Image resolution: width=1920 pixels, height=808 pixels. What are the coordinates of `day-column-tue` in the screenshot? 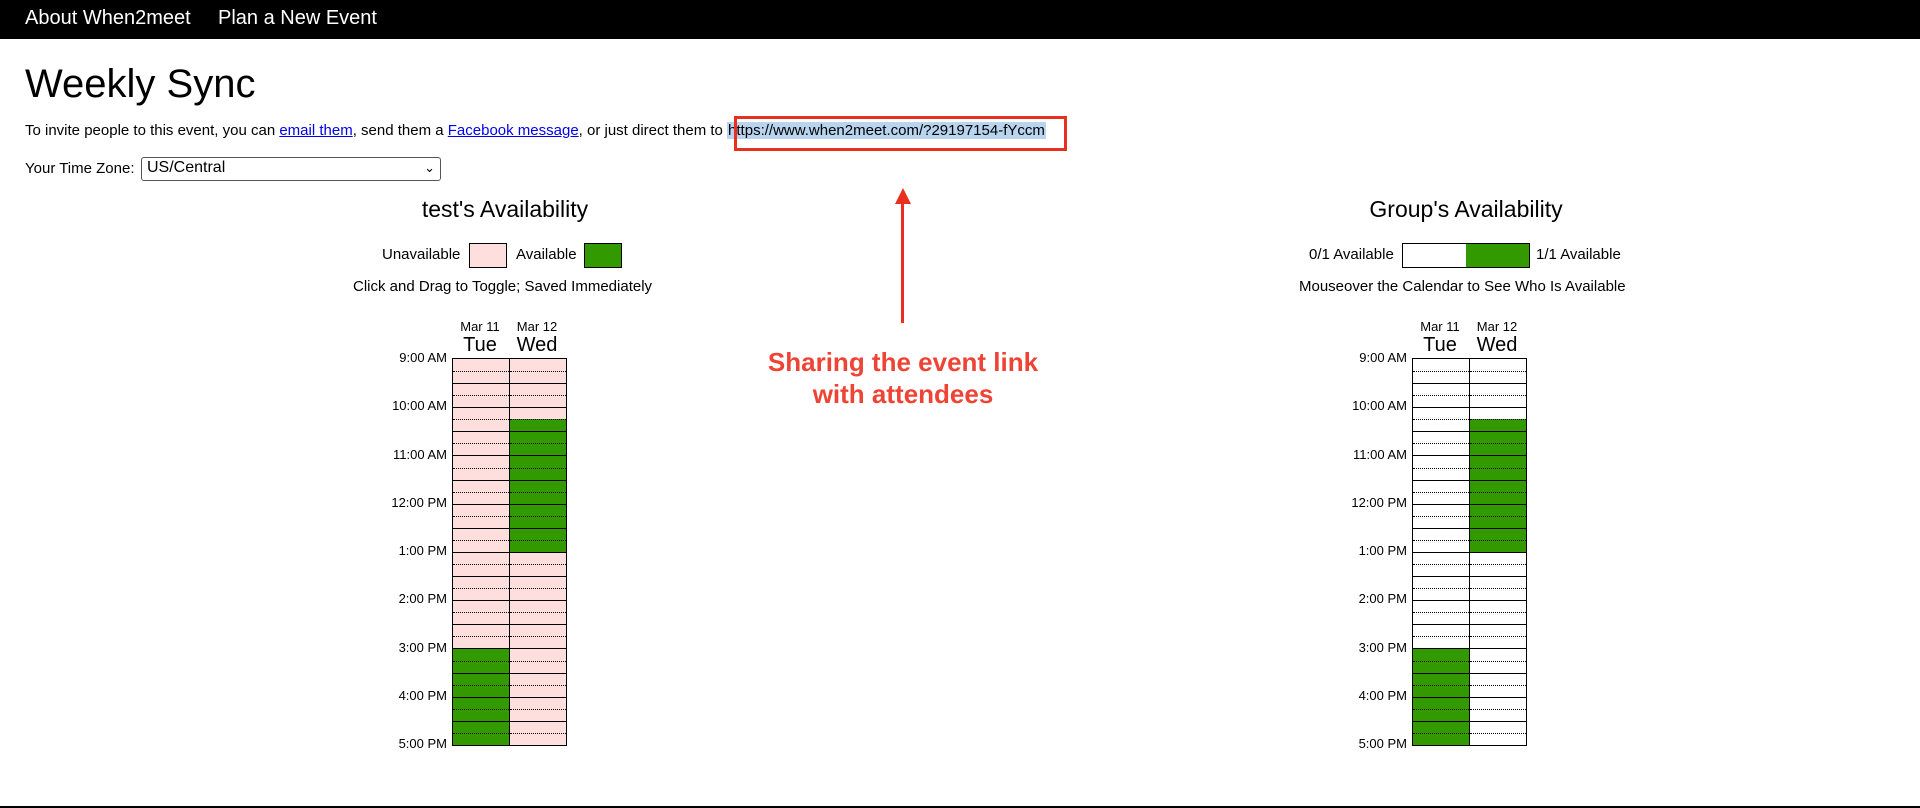 It's located at (481, 552).